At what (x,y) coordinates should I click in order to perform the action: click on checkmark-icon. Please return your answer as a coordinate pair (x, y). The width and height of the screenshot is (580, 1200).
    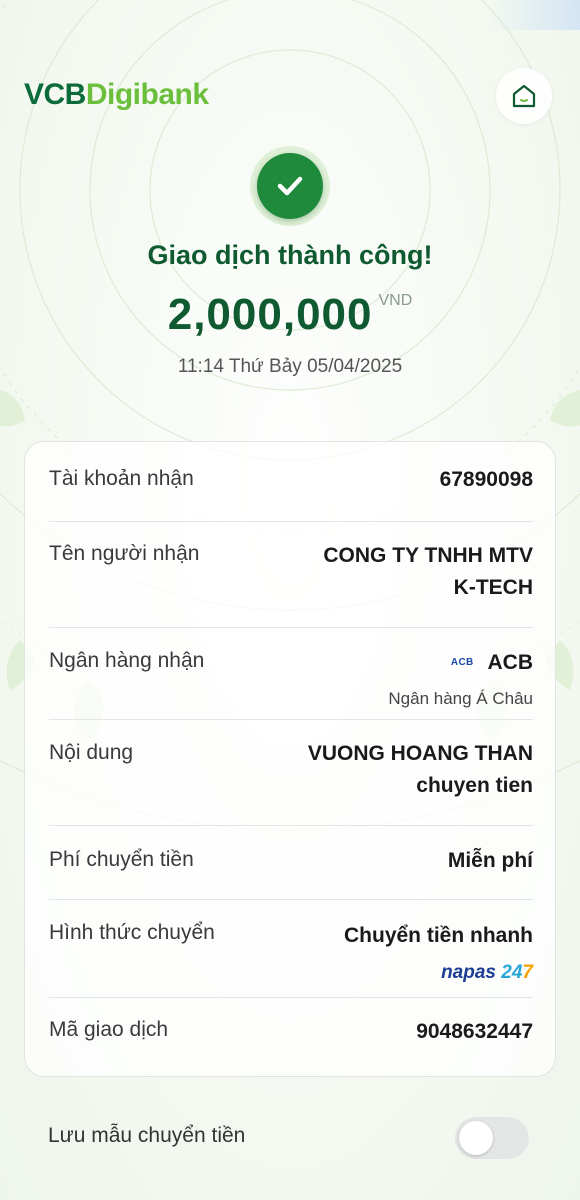
    Looking at the image, I should click on (290, 186).